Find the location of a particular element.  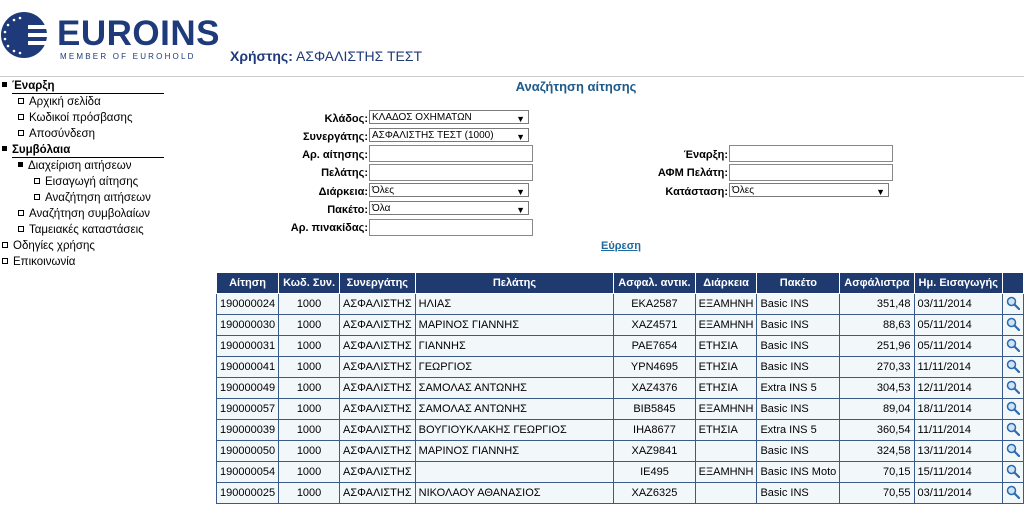

partner-select: ΑΣΦΑΛΙΣΤΗΣ ΤΕΣΤ (1000) ▼ is located at coordinates (449, 135).